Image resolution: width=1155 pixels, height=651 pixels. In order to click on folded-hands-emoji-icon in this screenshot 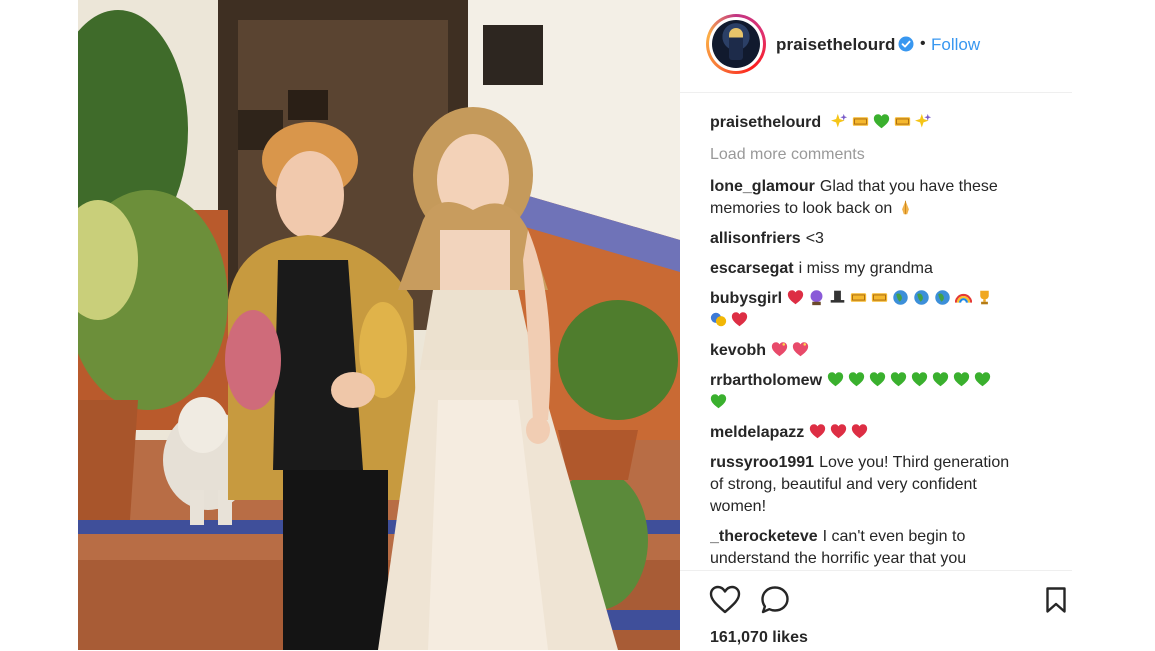, I will do `click(905, 207)`.